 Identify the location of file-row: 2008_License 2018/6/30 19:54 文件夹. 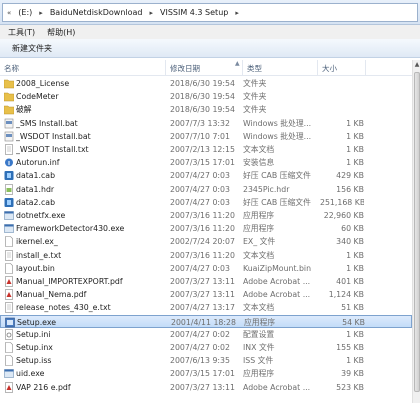
(206, 83).